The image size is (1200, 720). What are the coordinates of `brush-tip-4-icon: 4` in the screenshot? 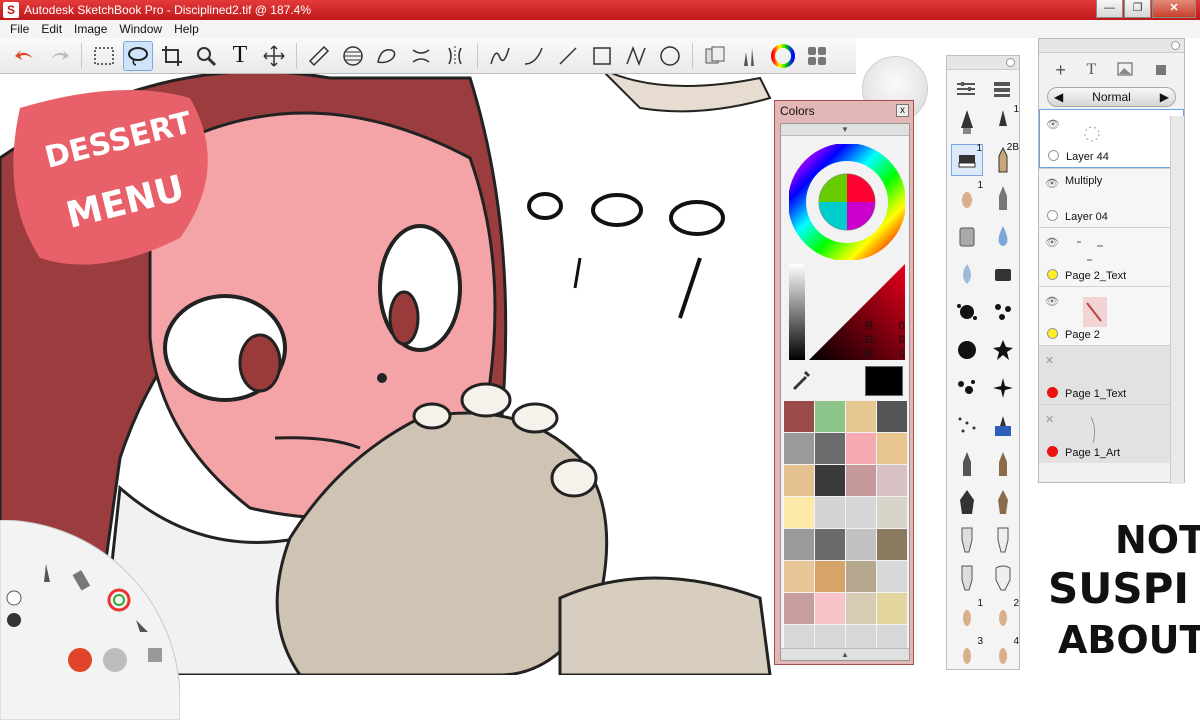 It's located at (1003, 653).